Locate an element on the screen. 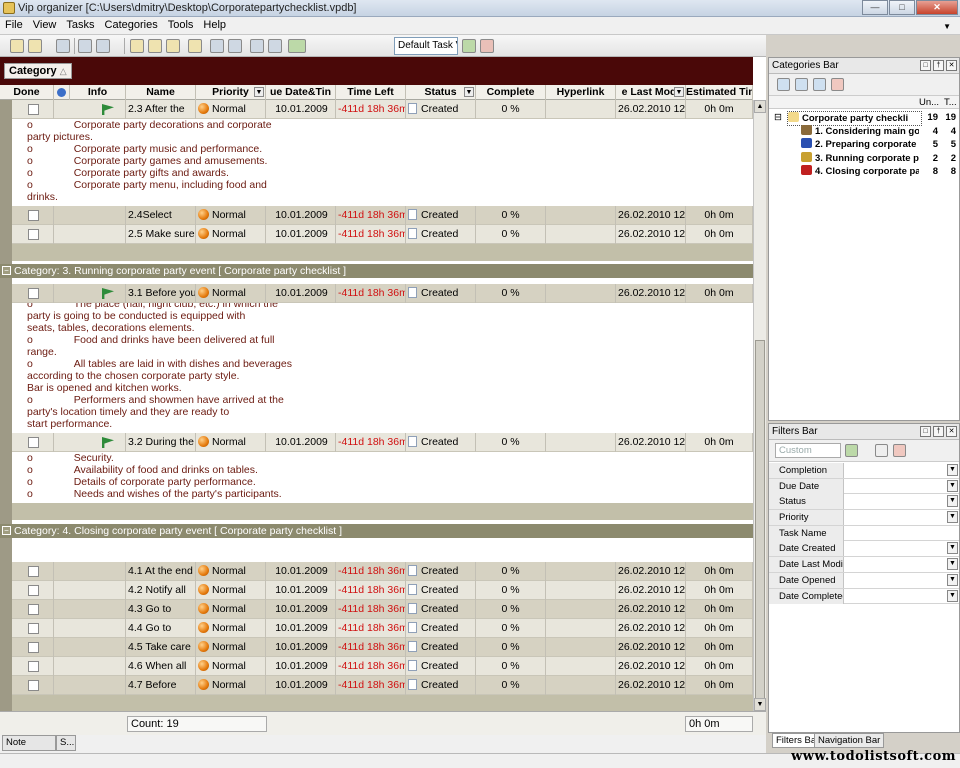 This screenshot has width=960, height=768. col-last-modified: e Last Modi ▼ is located at coordinates (651, 92).